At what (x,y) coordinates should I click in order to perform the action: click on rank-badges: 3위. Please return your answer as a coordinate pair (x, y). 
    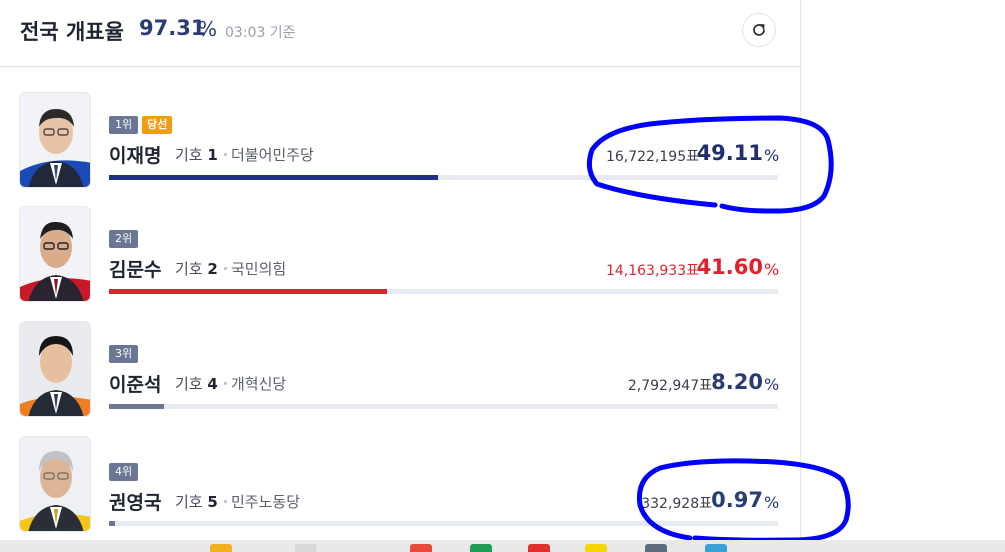
    Looking at the image, I should click on (124, 354).